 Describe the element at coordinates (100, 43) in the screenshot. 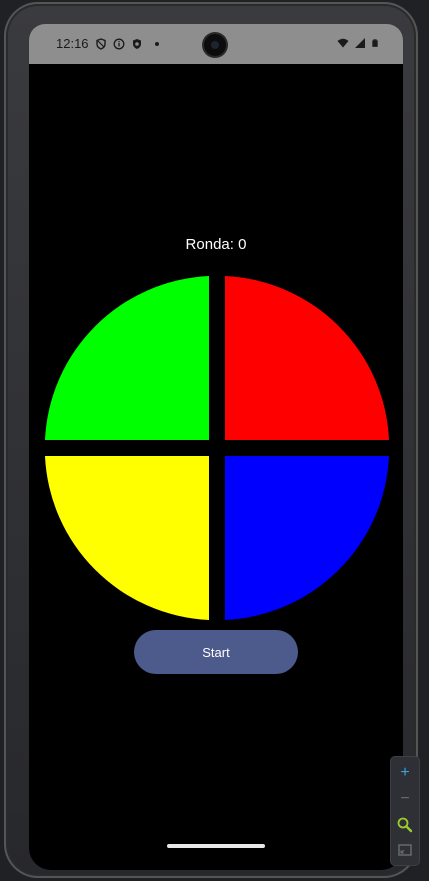

I see `shield-icon` at that location.